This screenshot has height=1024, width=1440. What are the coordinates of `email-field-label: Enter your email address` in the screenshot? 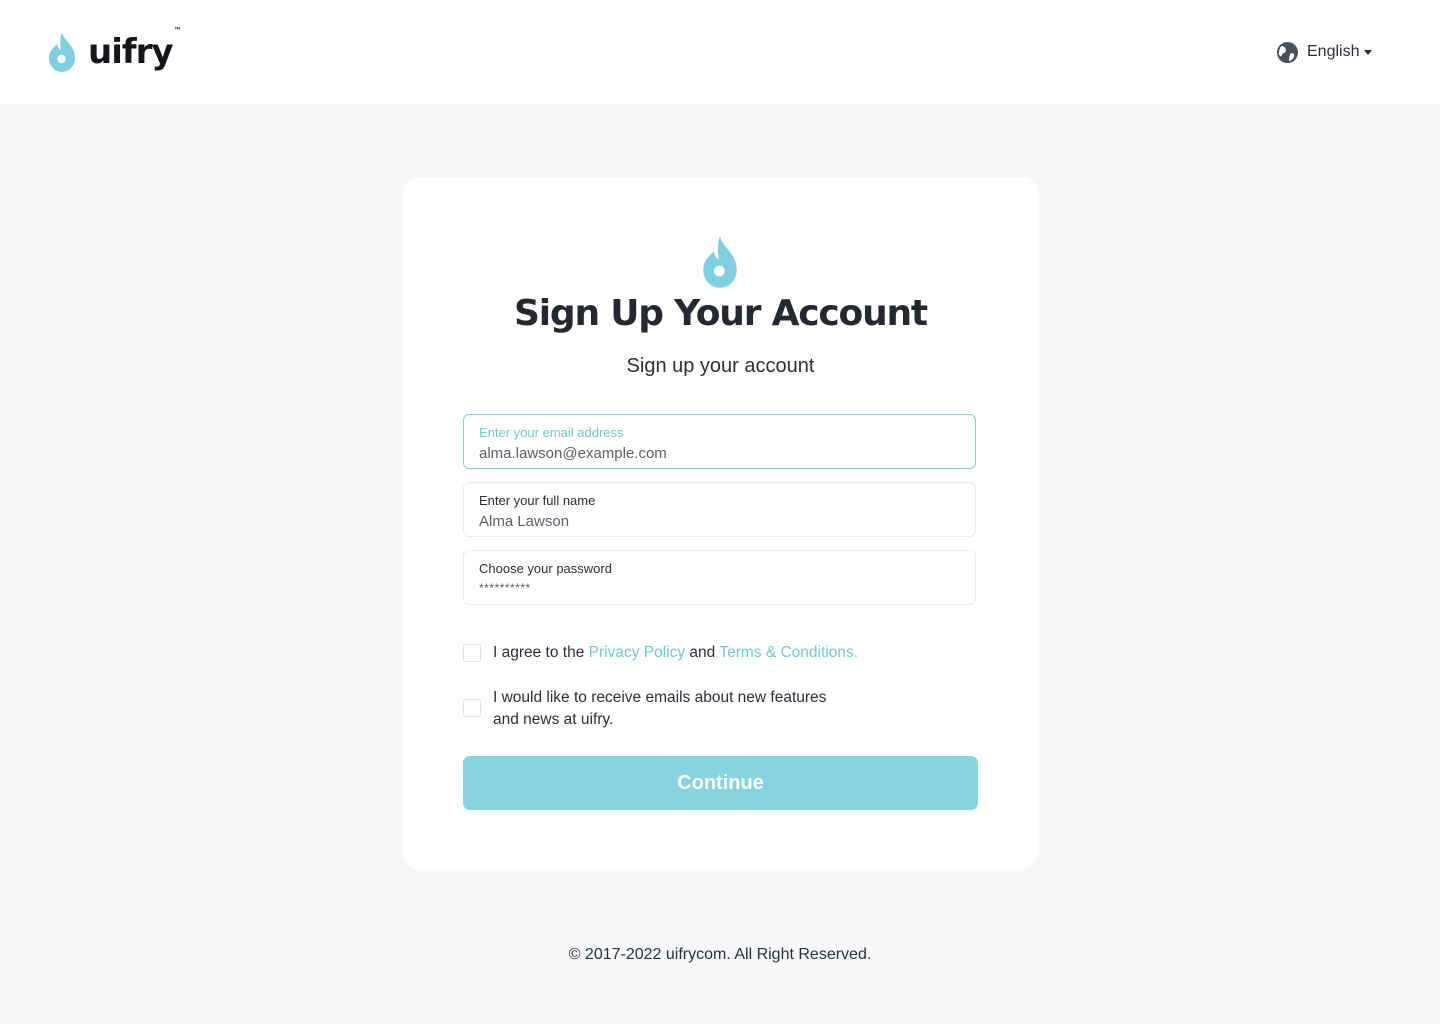 It's located at (551, 432).